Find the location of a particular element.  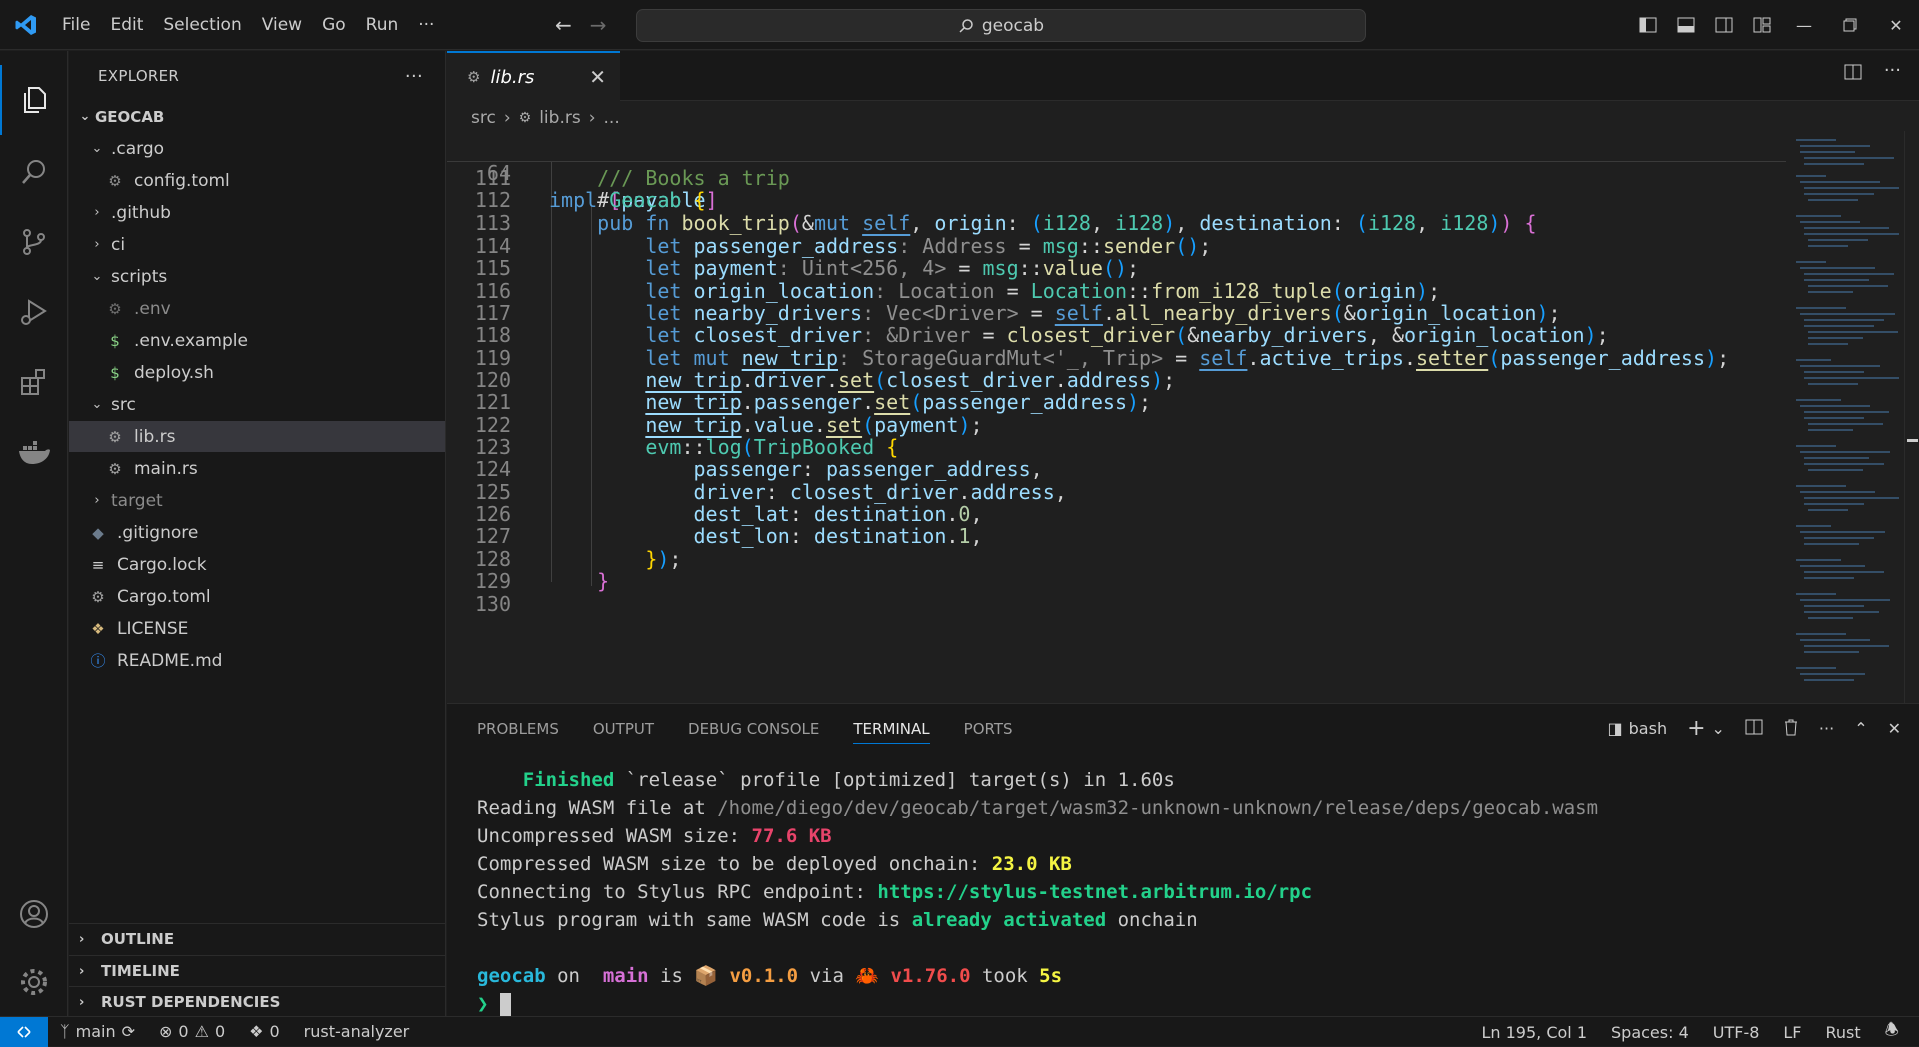

command-center-search: geocab is located at coordinates (1001, 25).